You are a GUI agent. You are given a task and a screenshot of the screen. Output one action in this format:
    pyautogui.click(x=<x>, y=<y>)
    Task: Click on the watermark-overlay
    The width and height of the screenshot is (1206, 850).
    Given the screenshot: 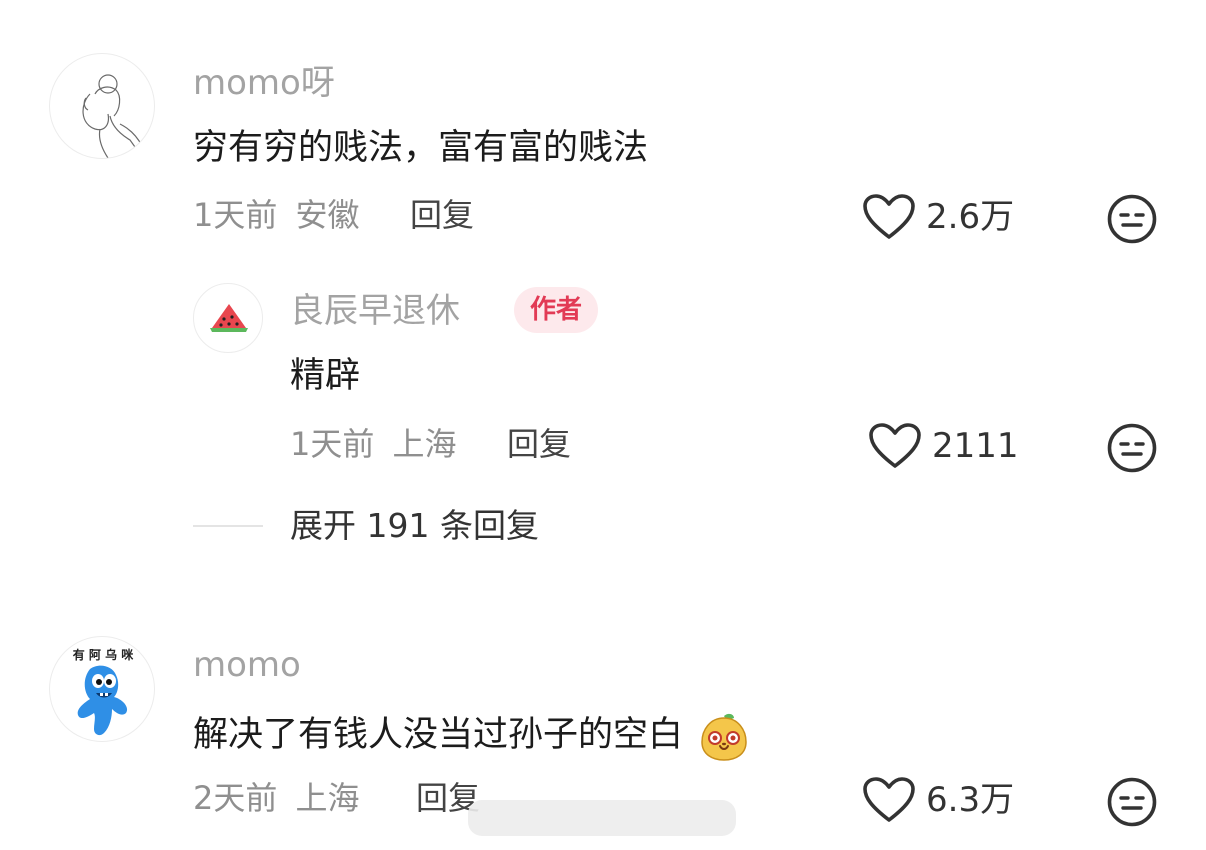 What is the action you would take?
    pyautogui.click(x=602, y=818)
    